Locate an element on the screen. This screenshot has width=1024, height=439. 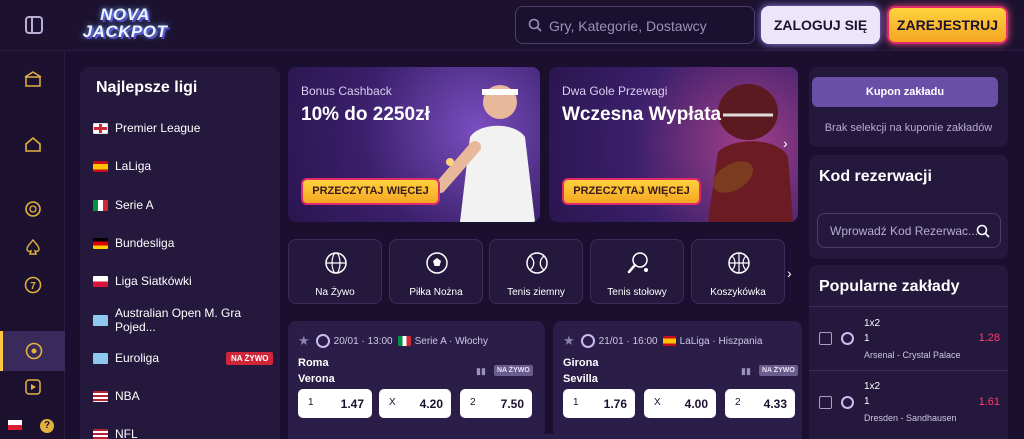
promo-subtitle: Dwa Gole Przewagi is located at coordinates (615, 91).